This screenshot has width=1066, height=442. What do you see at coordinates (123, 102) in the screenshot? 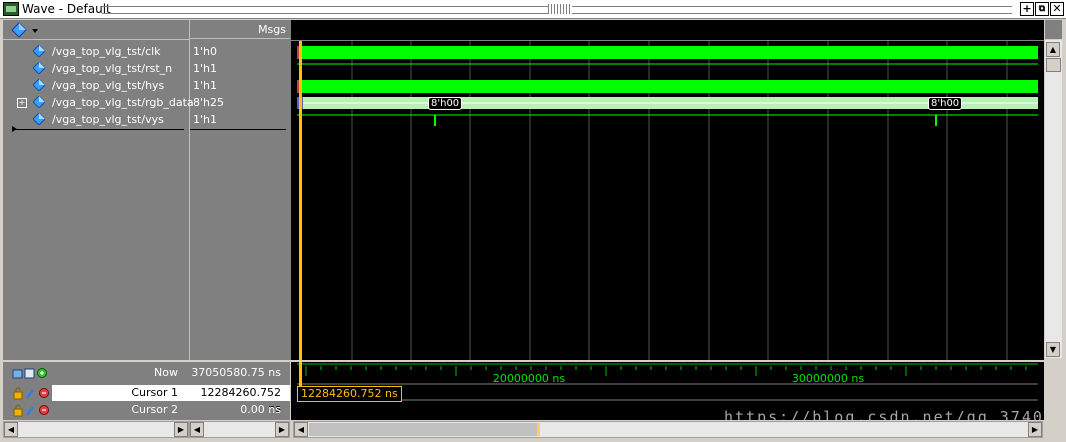
I see `signal-name: /vga_top_vlg_tst/rgb_data` at bounding box center [123, 102].